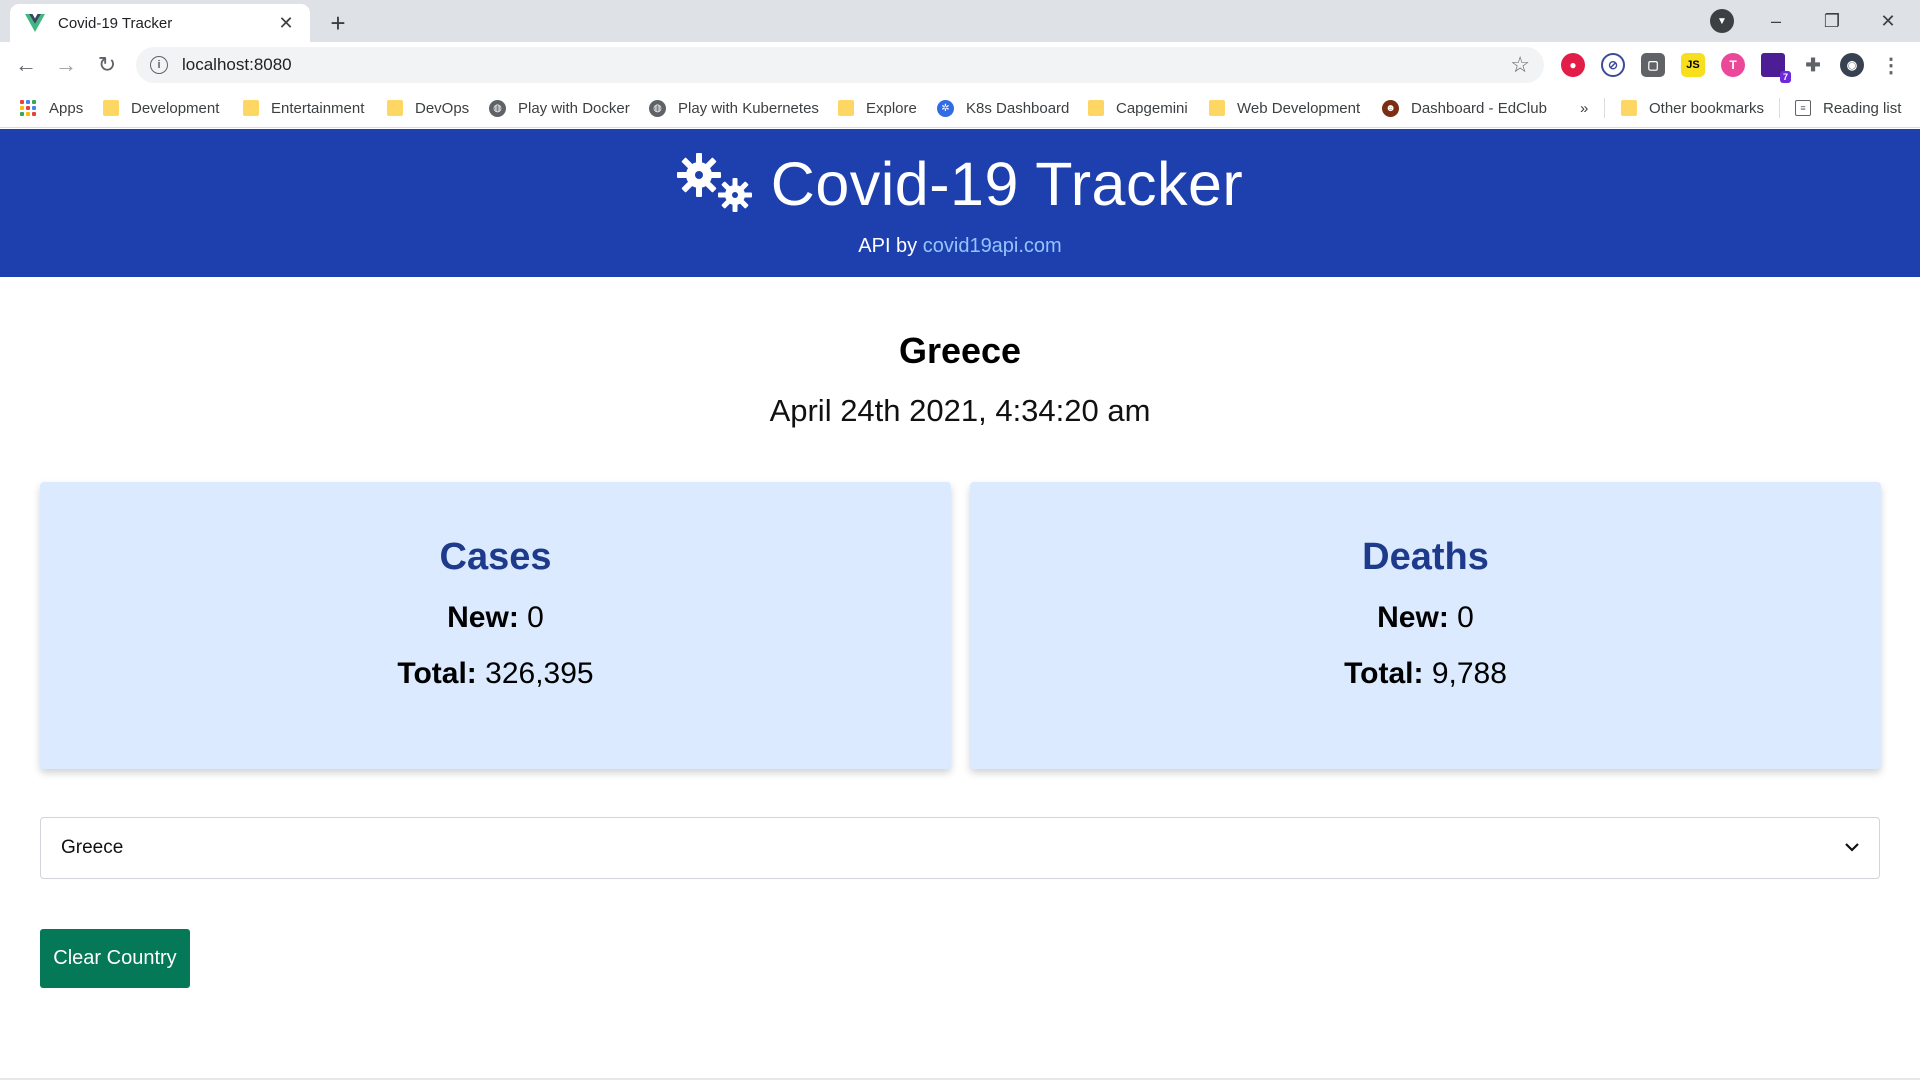 The image size is (1920, 1080). Describe the element at coordinates (960, 848) in the screenshot. I see `country-select: Greece` at that location.